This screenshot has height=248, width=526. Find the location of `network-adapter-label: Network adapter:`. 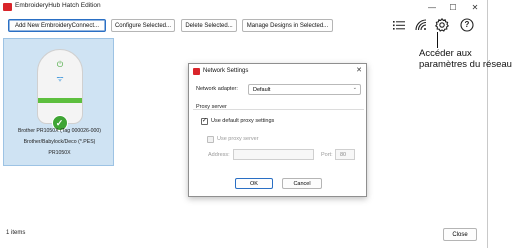

network-adapter-label: Network adapter: is located at coordinates (217, 89).